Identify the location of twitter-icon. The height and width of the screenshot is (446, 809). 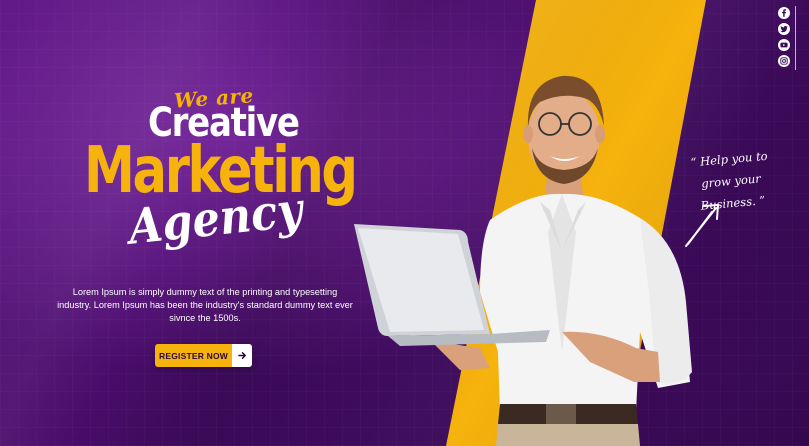
(784, 29).